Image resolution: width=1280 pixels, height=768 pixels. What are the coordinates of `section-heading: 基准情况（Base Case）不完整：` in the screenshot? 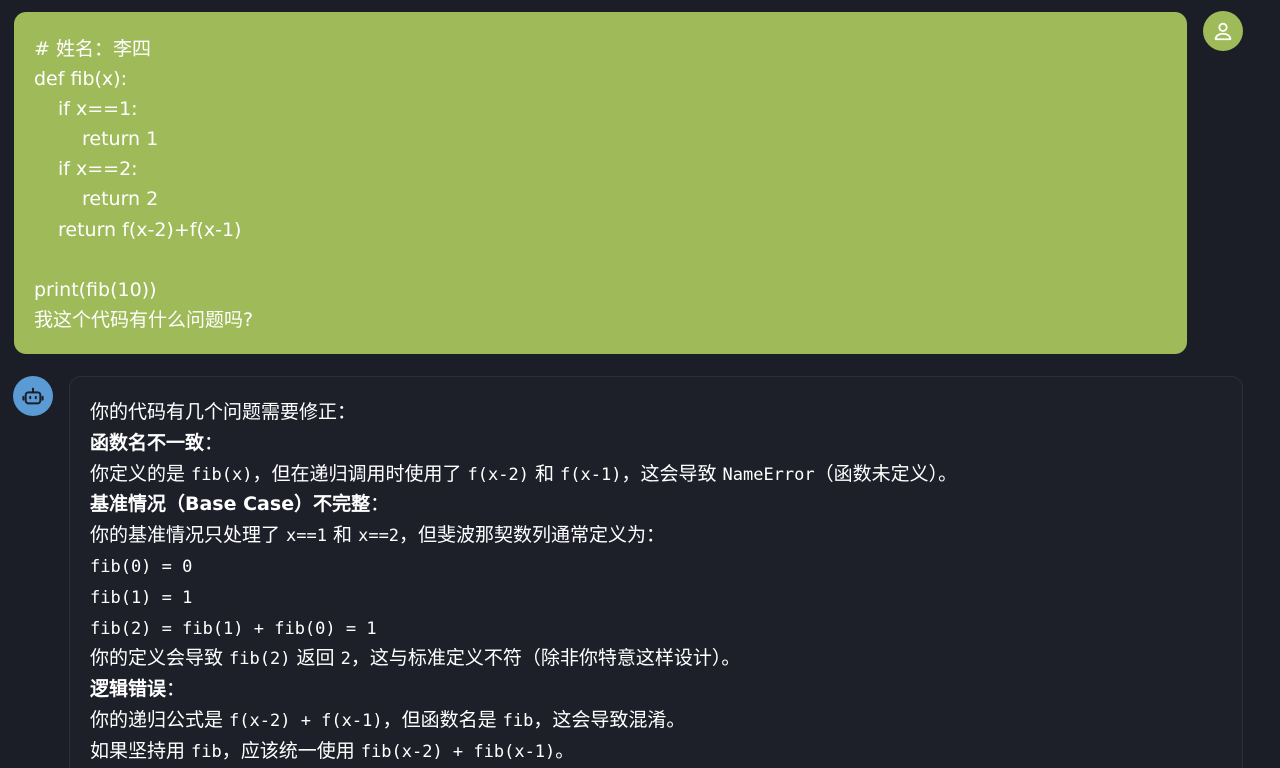 It's located at (656, 504).